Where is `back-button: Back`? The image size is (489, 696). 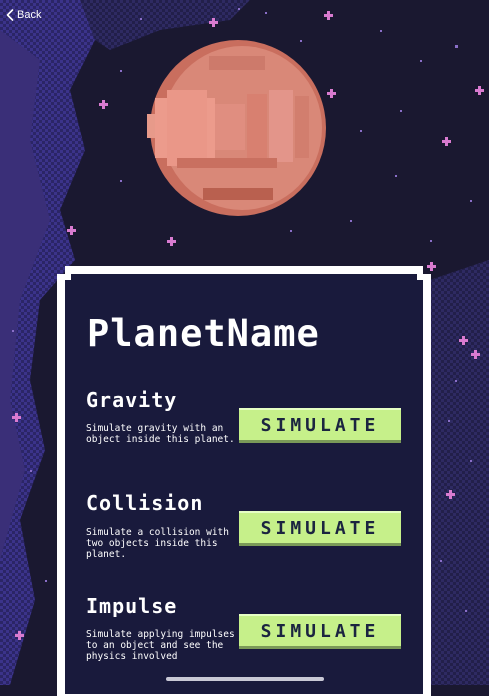
back-button: Back is located at coordinates (23, 15).